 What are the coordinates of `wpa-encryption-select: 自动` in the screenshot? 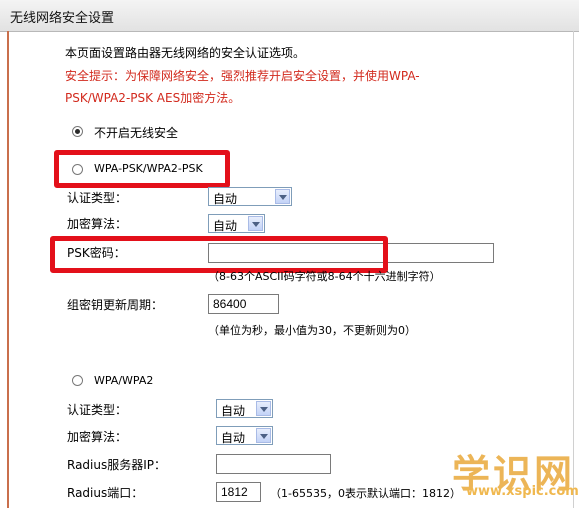 It's located at (244, 435).